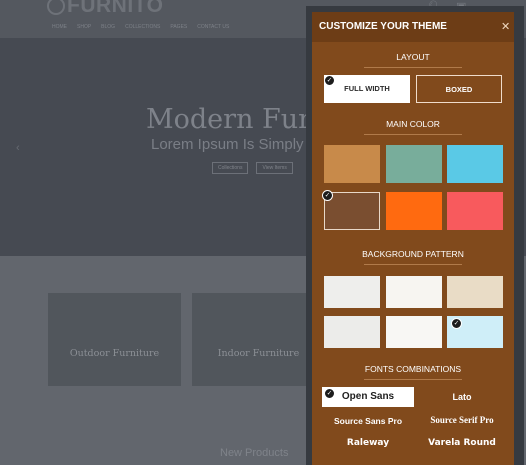 The image size is (526, 465). I want to click on close-icon: ✕, so click(505, 26).